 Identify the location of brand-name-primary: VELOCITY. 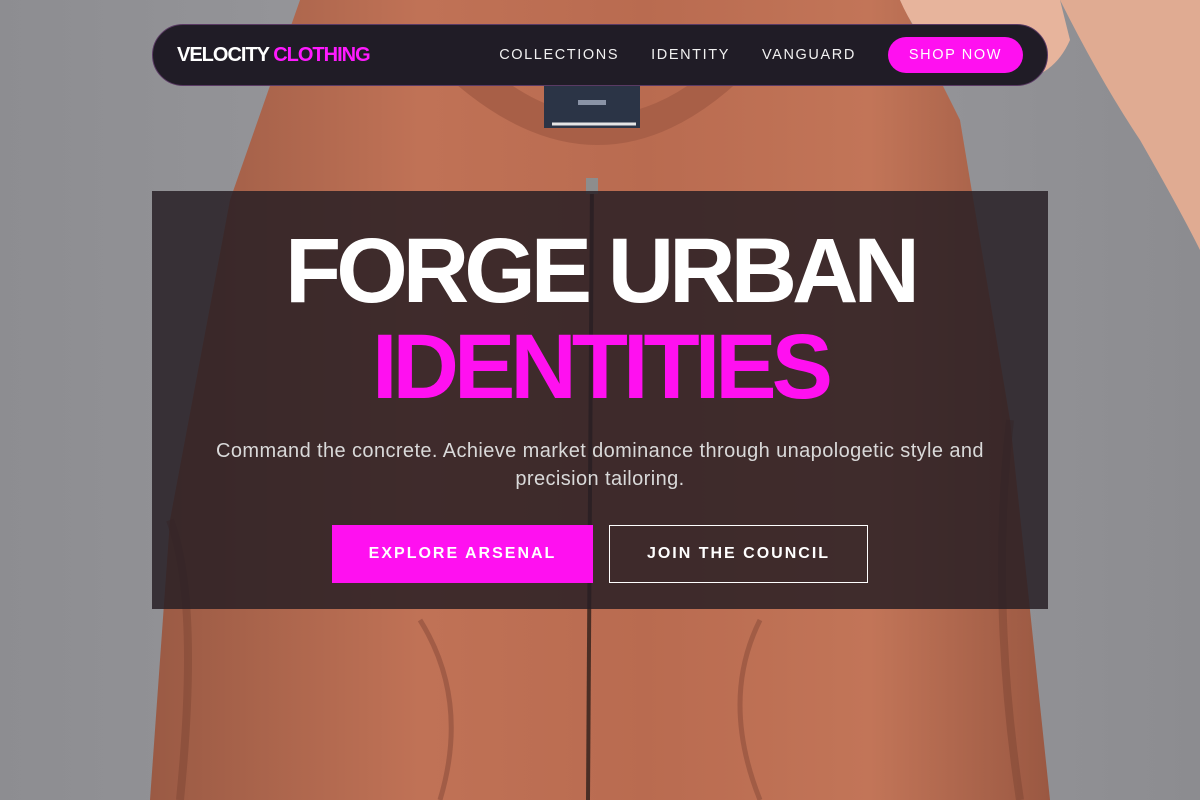
(223, 54).